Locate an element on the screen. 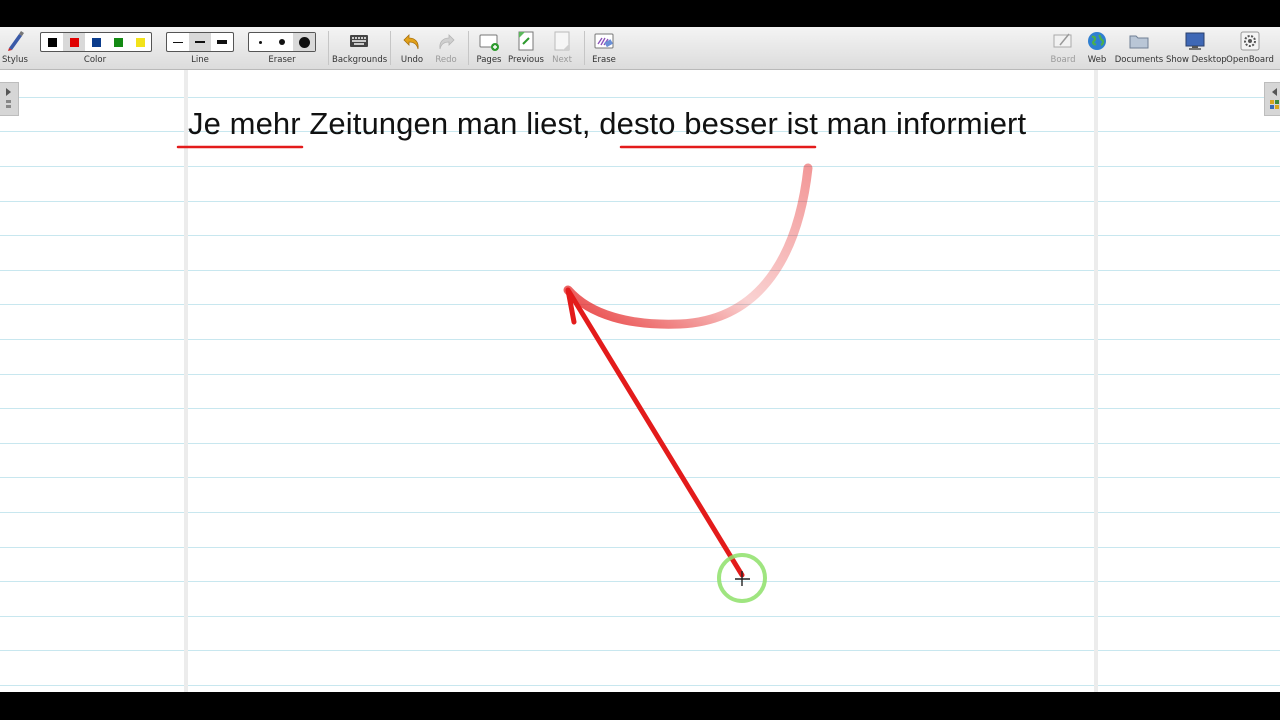 The width and height of the screenshot is (1280, 720). show-desktop-label: Show Desktop is located at coordinates (1196, 60).